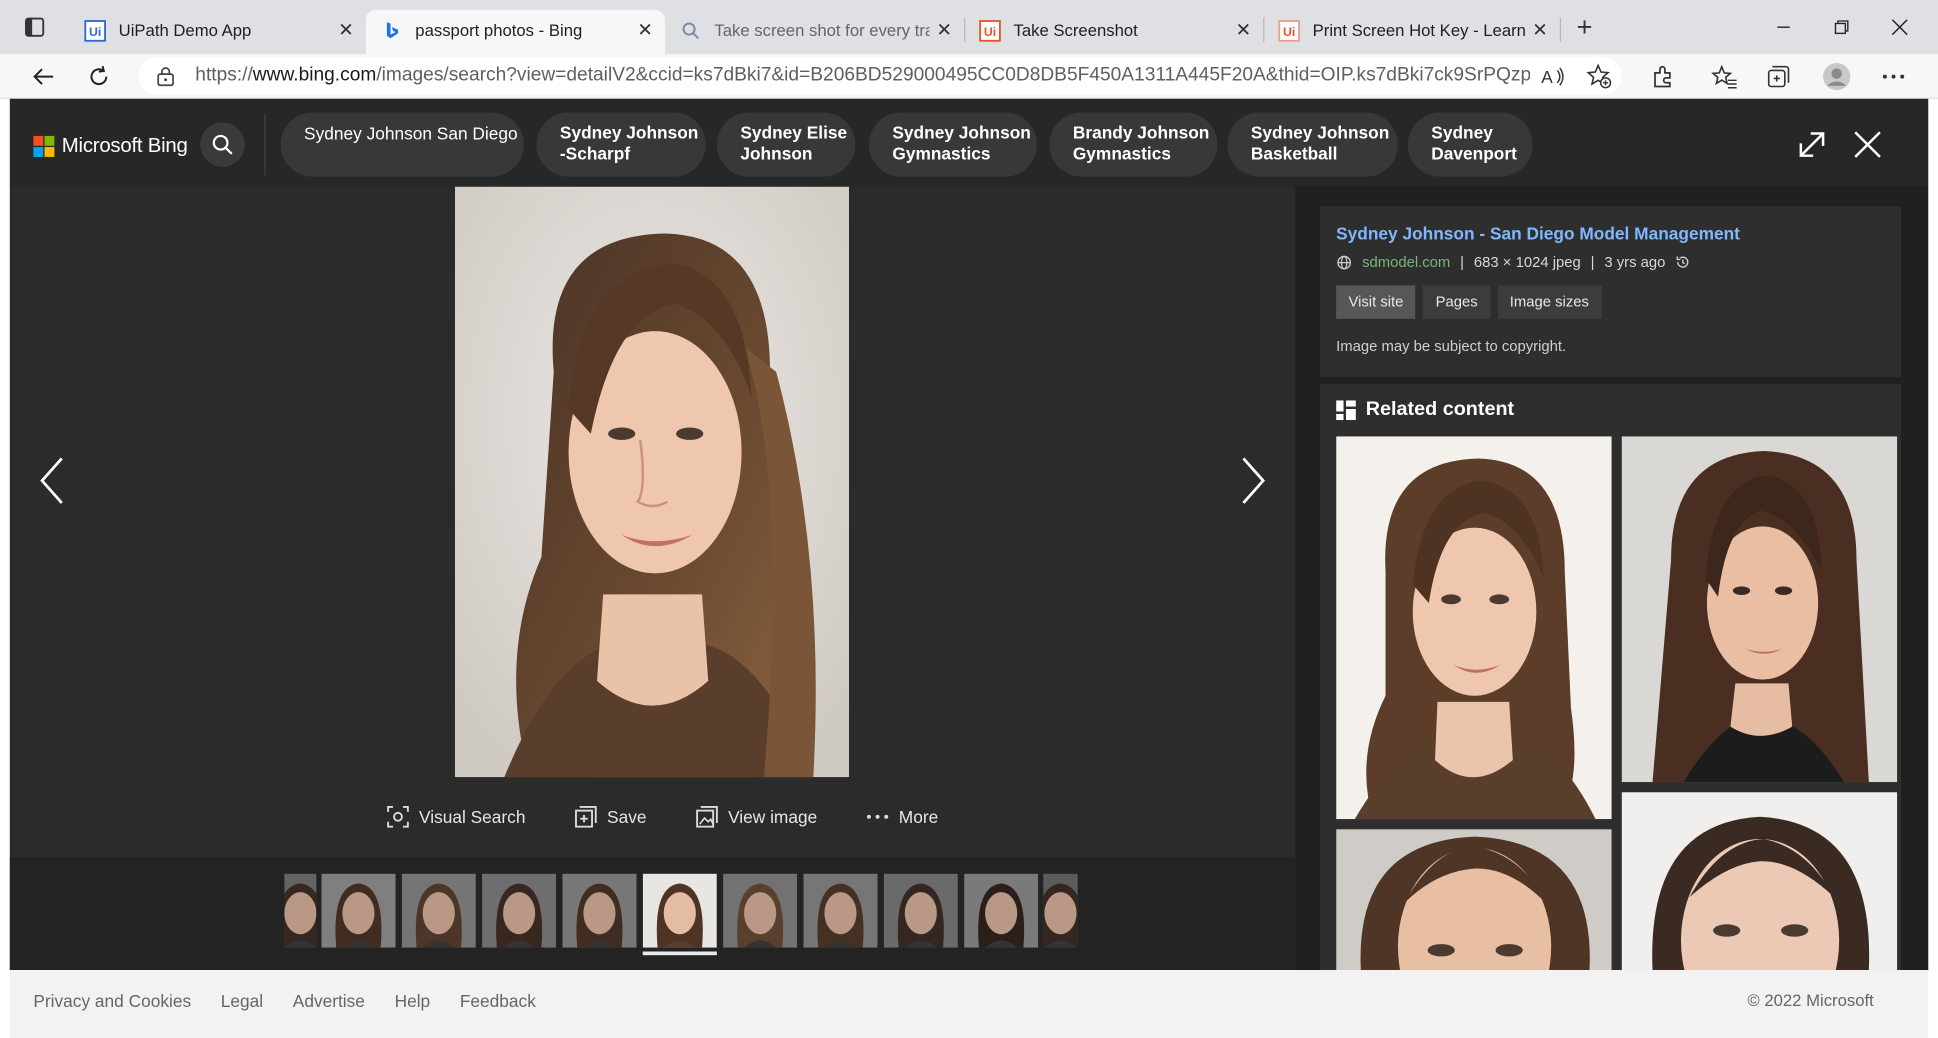 The height and width of the screenshot is (1038, 1938). Describe the element at coordinates (224, 75) in the screenshot. I see `url-scheme: https://` at that location.